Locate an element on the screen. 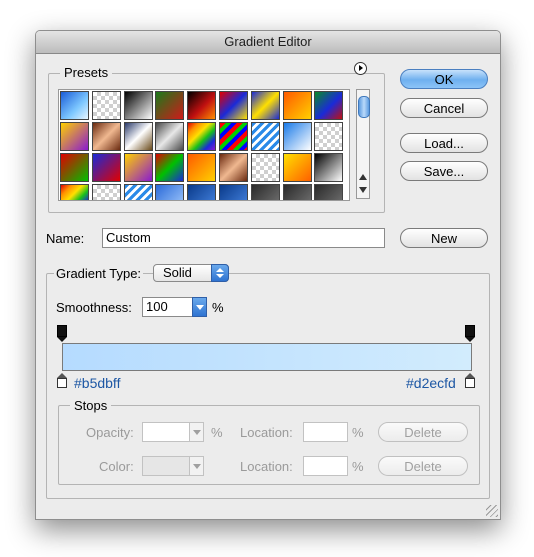 This screenshot has width=534, height=557. gradient-type-select: Solid is located at coordinates (191, 273).